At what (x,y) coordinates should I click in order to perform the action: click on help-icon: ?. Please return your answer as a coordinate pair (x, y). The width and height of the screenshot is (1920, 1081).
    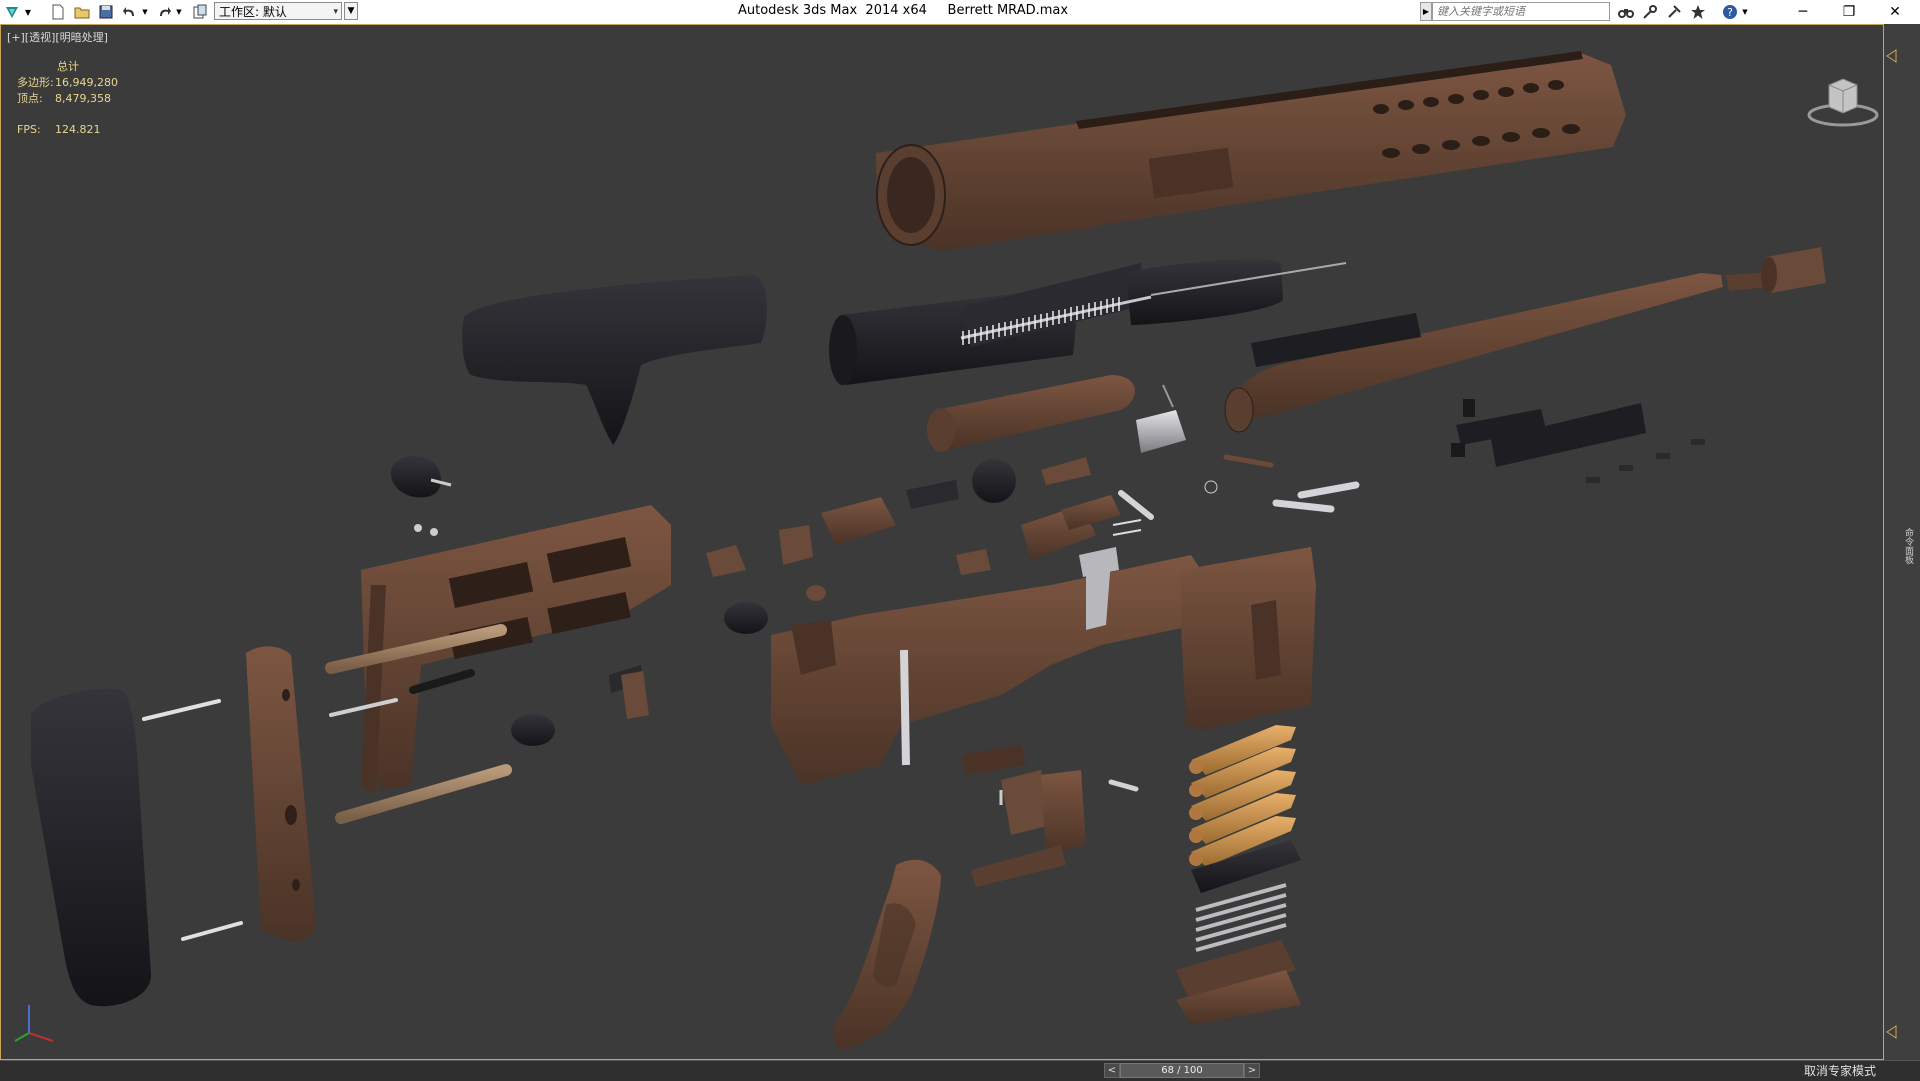
    Looking at the image, I should click on (1730, 12).